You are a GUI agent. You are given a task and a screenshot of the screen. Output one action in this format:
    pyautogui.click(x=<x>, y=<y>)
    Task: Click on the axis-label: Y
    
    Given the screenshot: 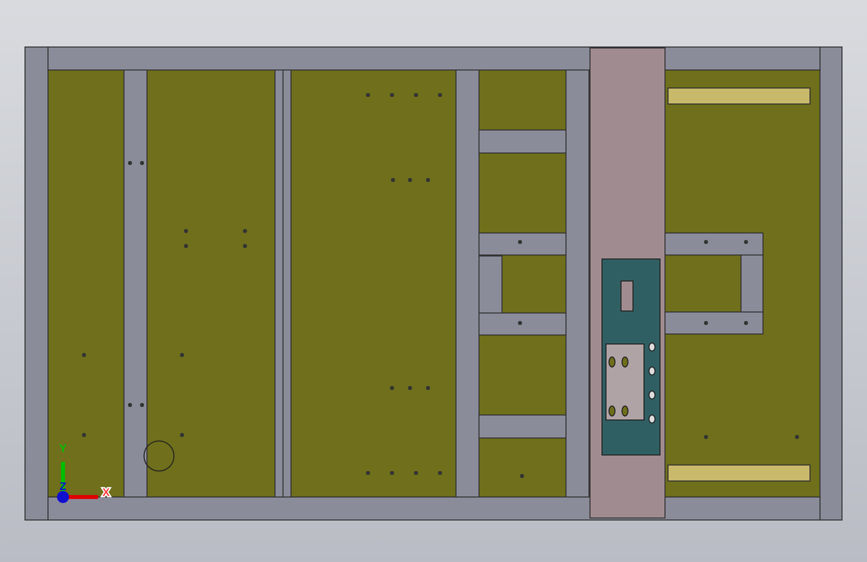 What is the action you would take?
    pyautogui.click(x=63, y=449)
    